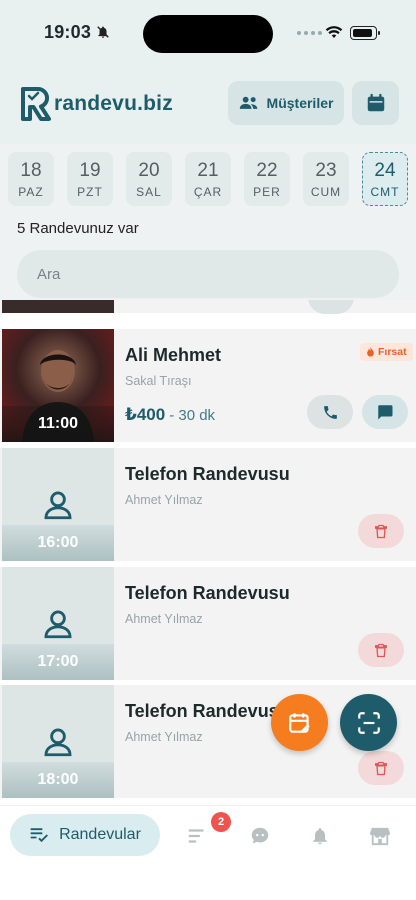 This screenshot has width=416, height=900. Describe the element at coordinates (58, 424) in the screenshot. I see `appointment-time: 11:00` at that location.